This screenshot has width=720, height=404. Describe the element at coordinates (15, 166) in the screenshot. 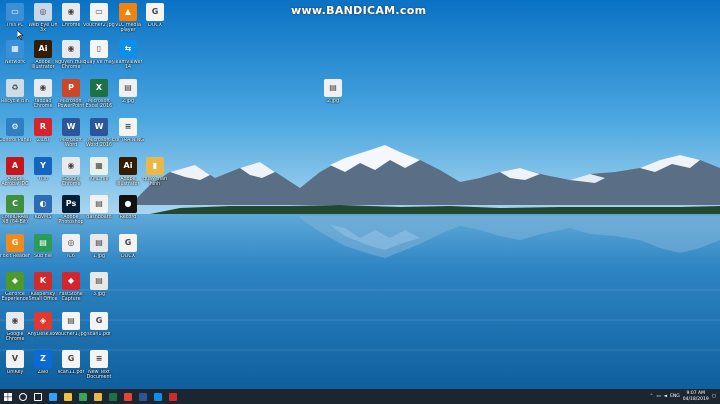

I see `acrobat-icon: A` at that location.